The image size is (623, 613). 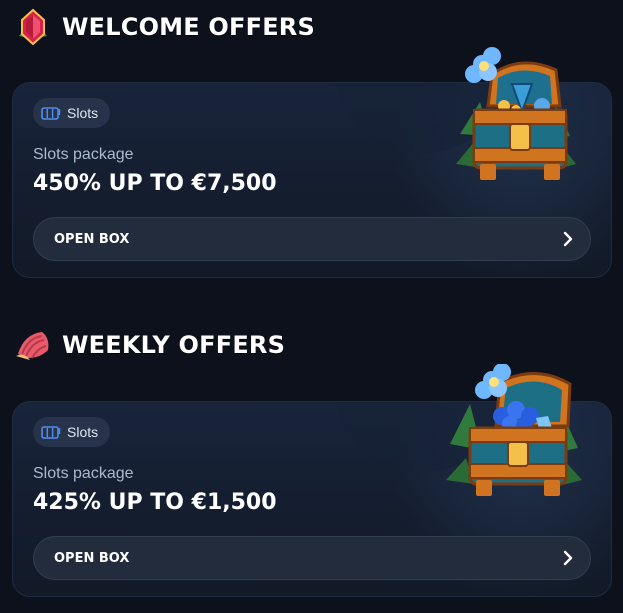 What do you see at coordinates (155, 183) in the screenshot?
I see `offer-amount: 450% UP TO €7,500` at bounding box center [155, 183].